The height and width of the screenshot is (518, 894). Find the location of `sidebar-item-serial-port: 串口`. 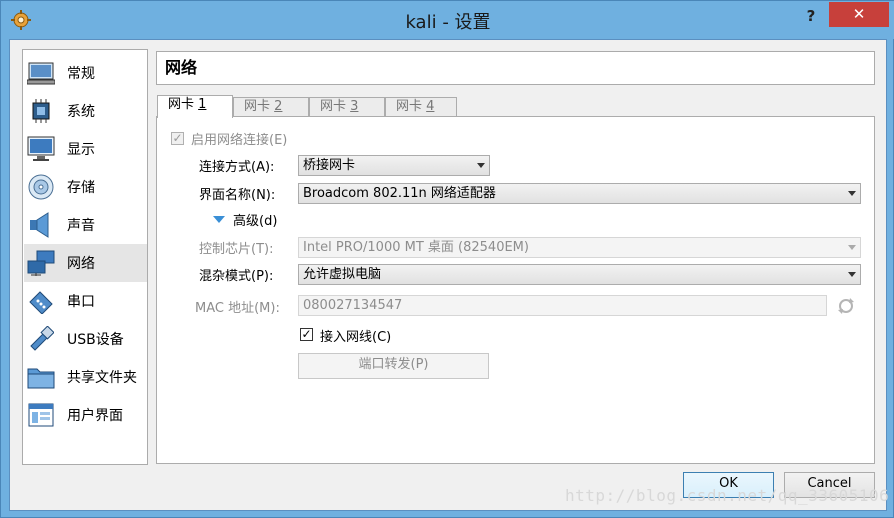

sidebar-item-serial-port: 串口 is located at coordinates (85, 301).